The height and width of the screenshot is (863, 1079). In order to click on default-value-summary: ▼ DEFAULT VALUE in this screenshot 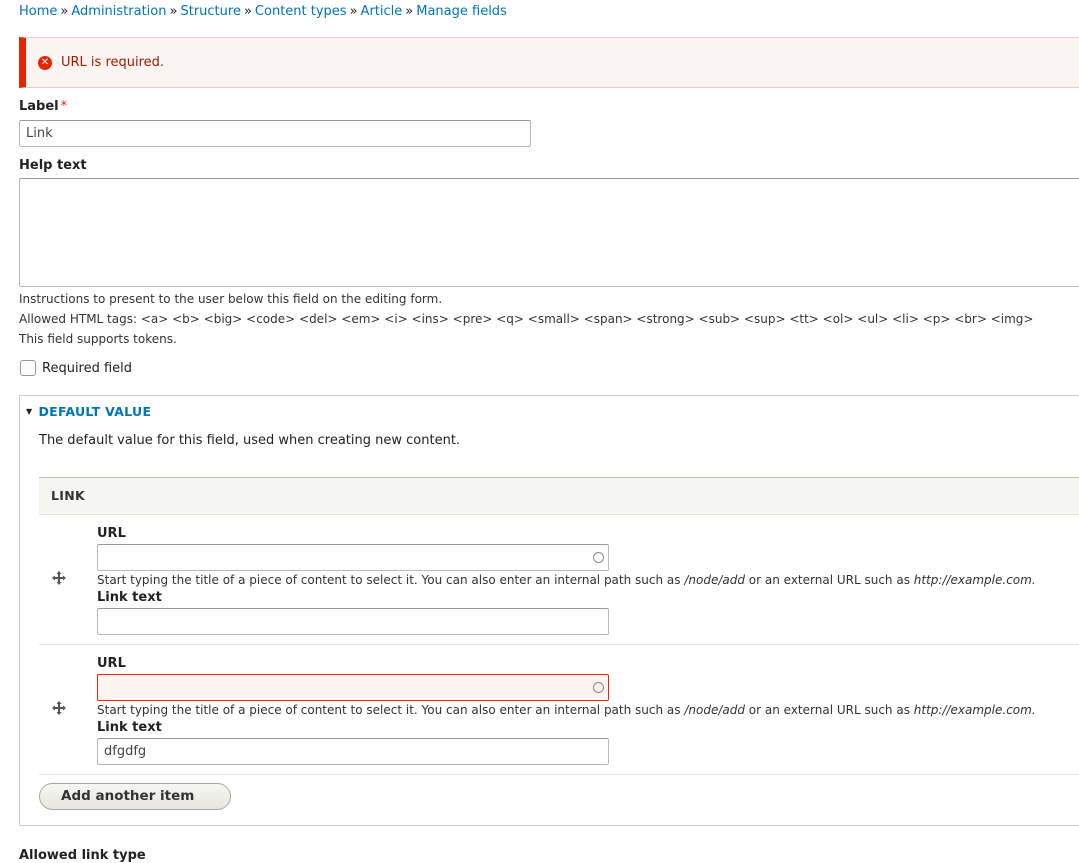, I will do `click(88, 411)`.